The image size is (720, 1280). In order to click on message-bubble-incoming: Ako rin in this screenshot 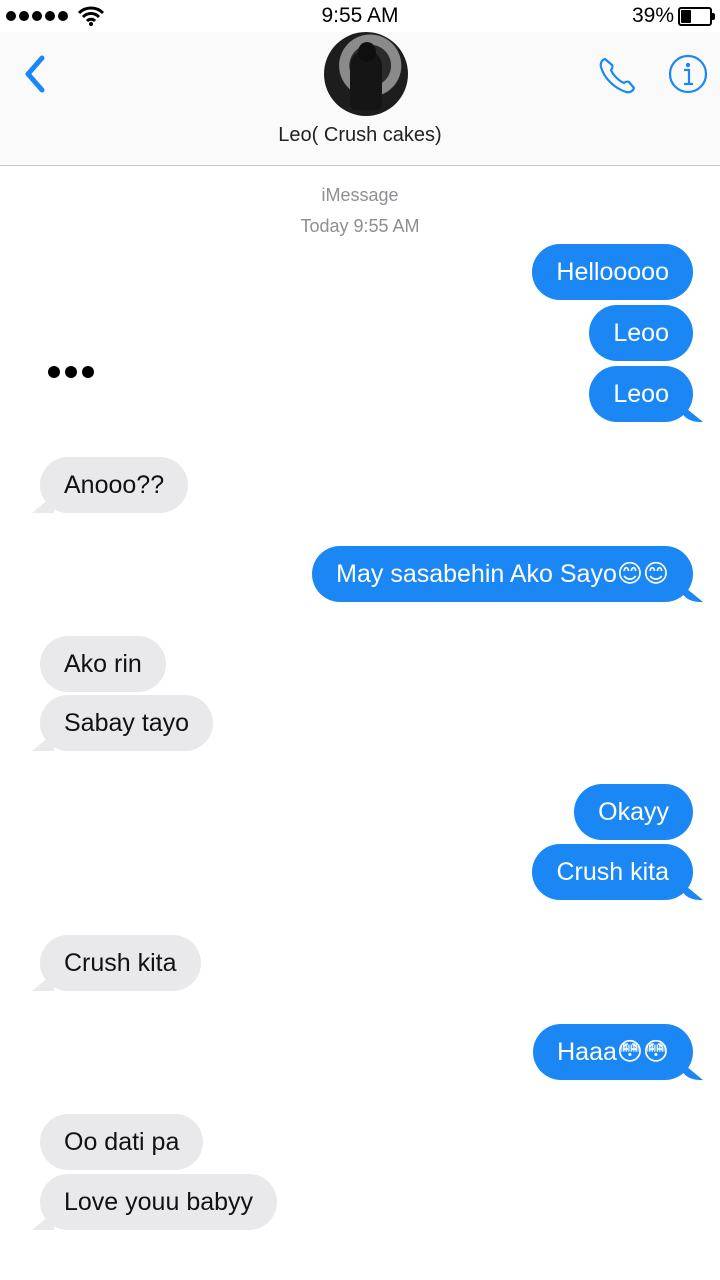, I will do `click(103, 664)`.